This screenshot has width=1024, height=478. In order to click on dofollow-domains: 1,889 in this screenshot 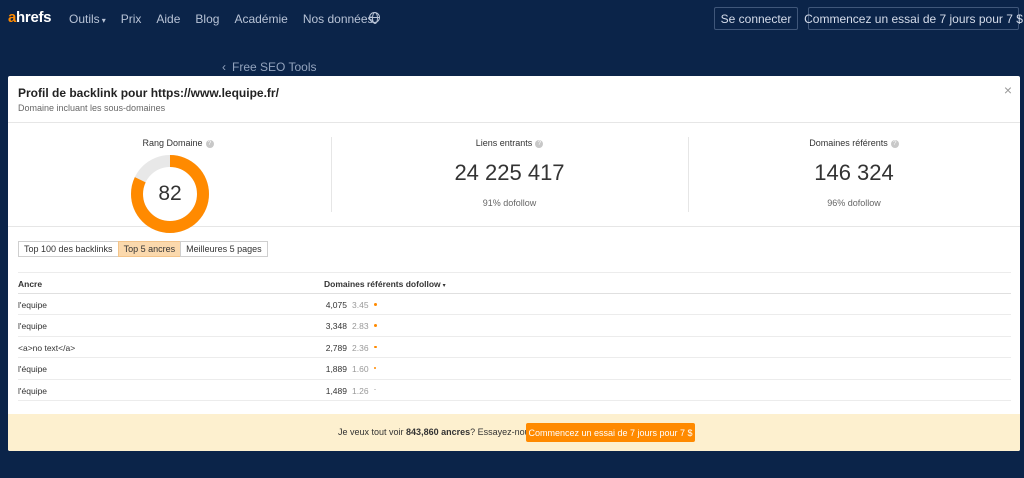, I will do `click(336, 369)`.